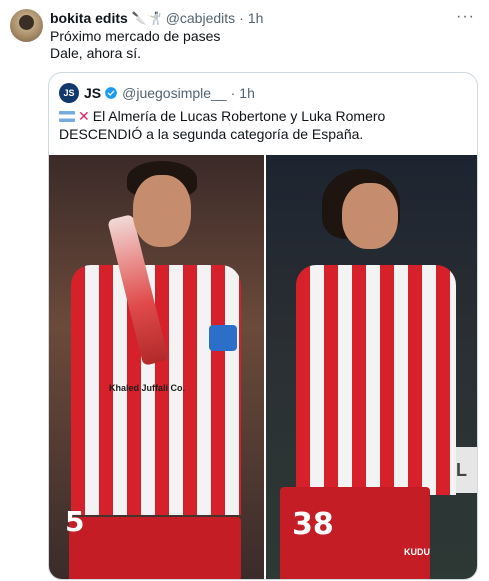 The image size is (489, 581). I want to click on quoted-author-handle: @juegosimple__, so click(174, 93).